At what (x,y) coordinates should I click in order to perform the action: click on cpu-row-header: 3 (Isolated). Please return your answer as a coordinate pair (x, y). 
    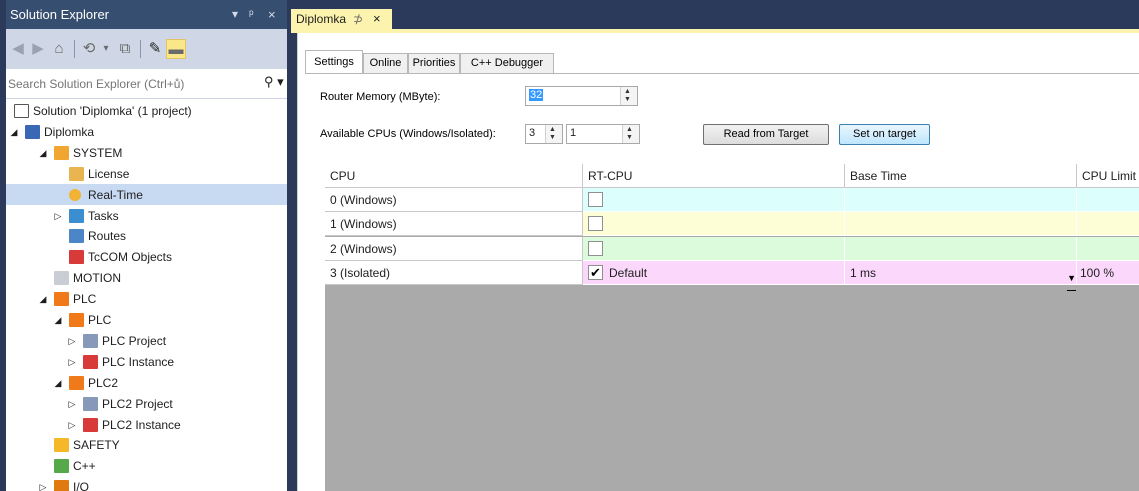
    Looking at the image, I should click on (454, 272).